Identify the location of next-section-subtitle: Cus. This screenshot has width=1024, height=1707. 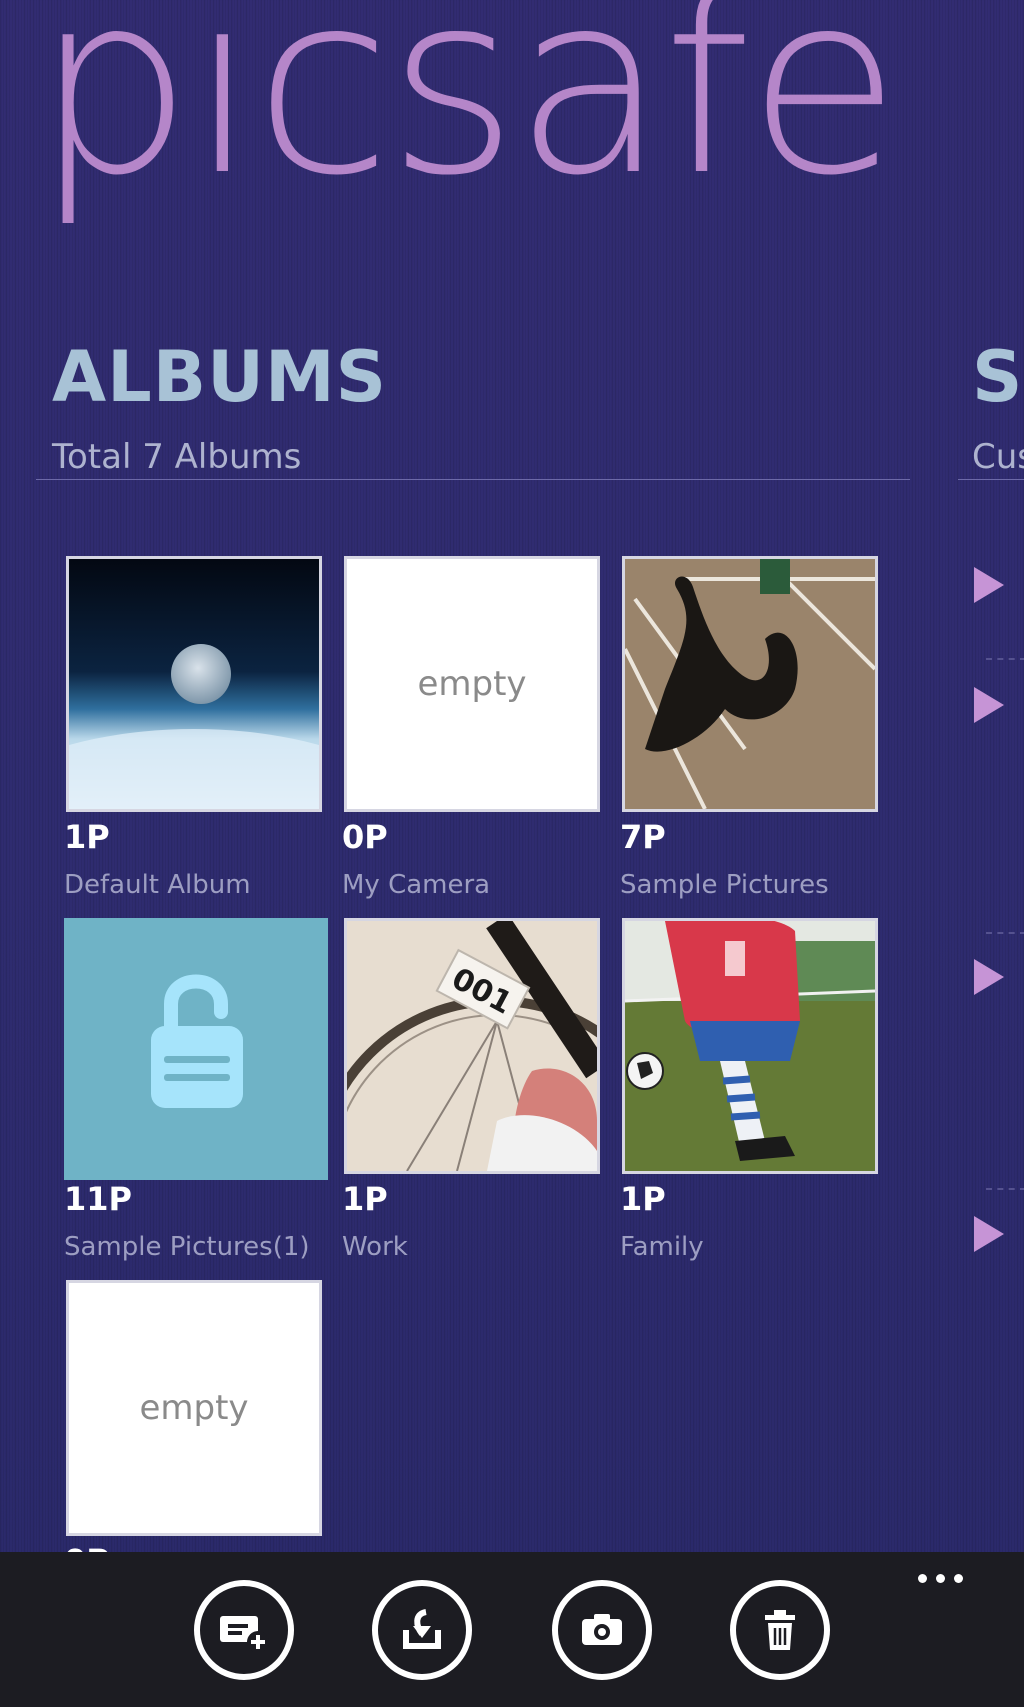
(998, 457).